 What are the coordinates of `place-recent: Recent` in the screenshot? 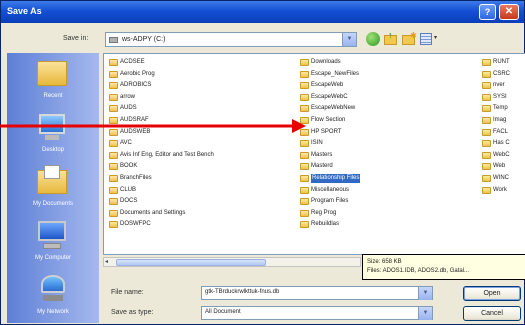 It's located at (53, 80).